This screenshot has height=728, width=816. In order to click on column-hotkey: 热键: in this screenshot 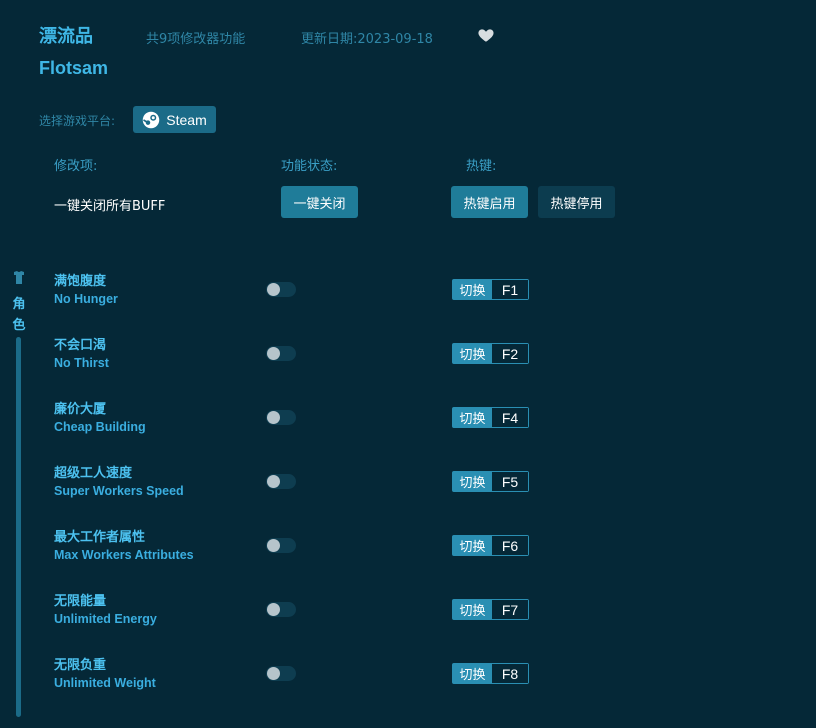, I will do `click(481, 166)`.